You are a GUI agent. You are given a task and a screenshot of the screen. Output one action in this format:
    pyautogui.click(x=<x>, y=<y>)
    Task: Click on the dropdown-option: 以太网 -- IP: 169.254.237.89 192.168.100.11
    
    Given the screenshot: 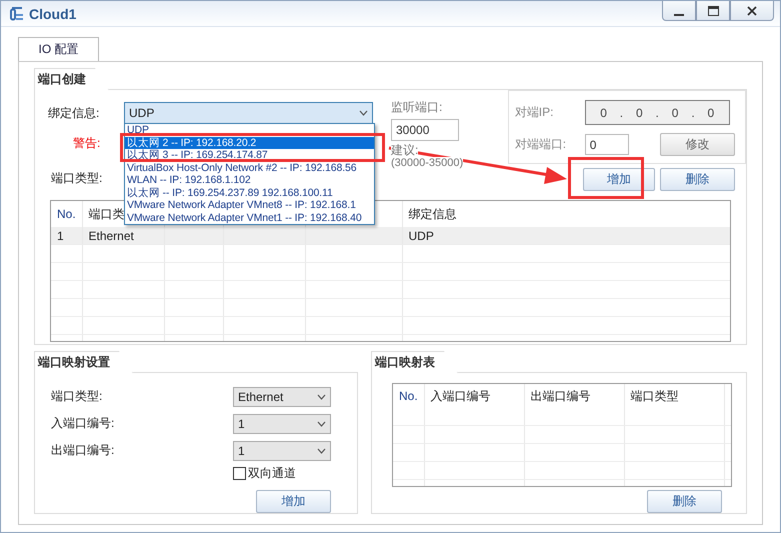 What is the action you would take?
    pyautogui.click(x=249, y=192)
    